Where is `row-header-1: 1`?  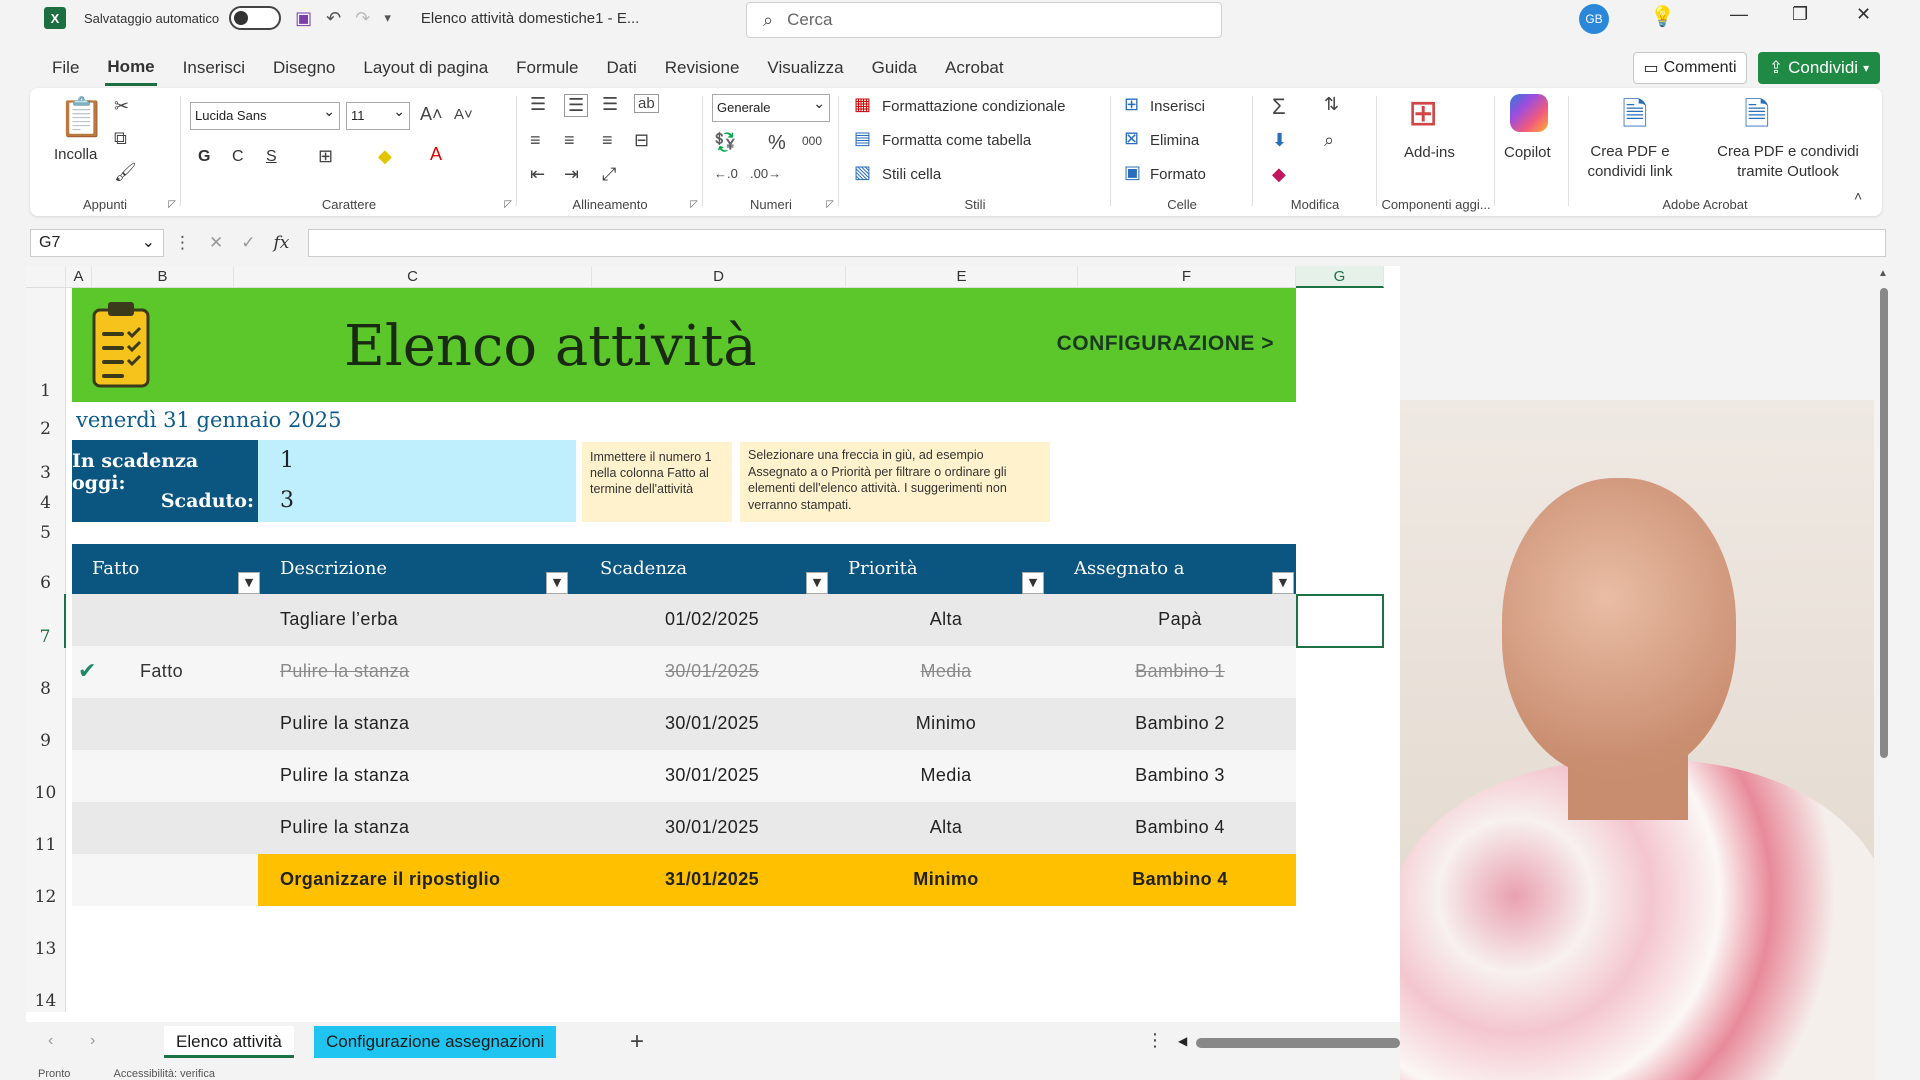 row-header-1: 1 is located at coordinates (46, 345).